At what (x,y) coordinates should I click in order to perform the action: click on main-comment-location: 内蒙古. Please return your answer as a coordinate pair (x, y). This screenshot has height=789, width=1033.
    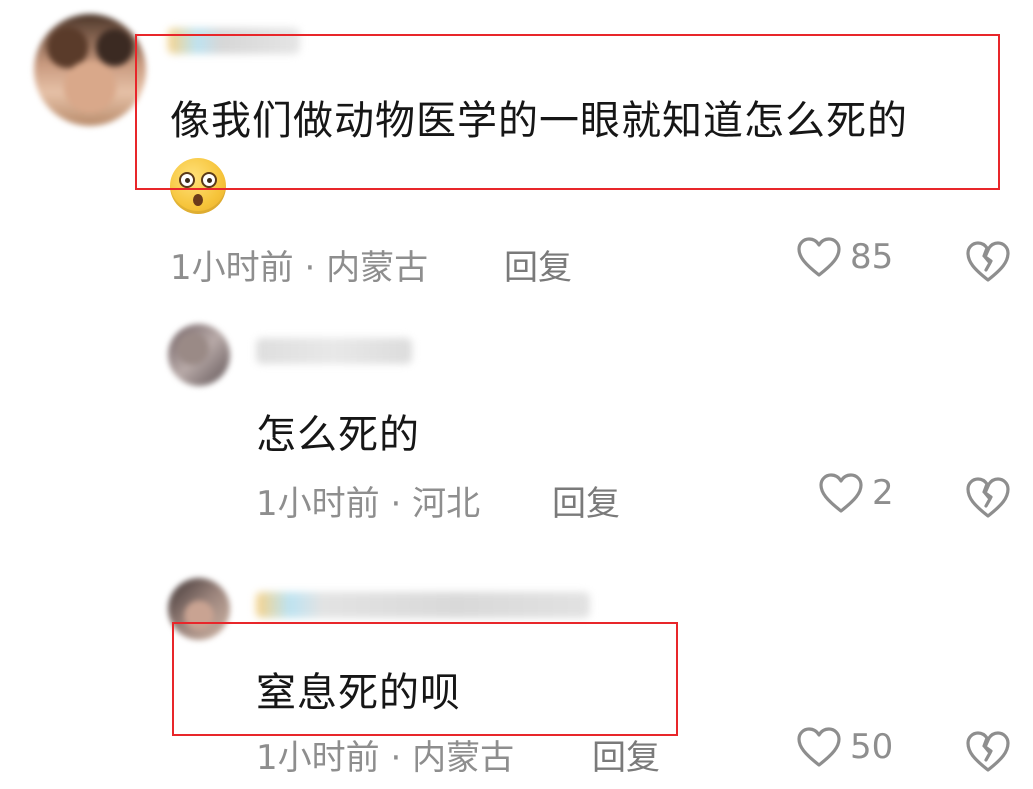
    Looking at the image, I should click on (377, 268).